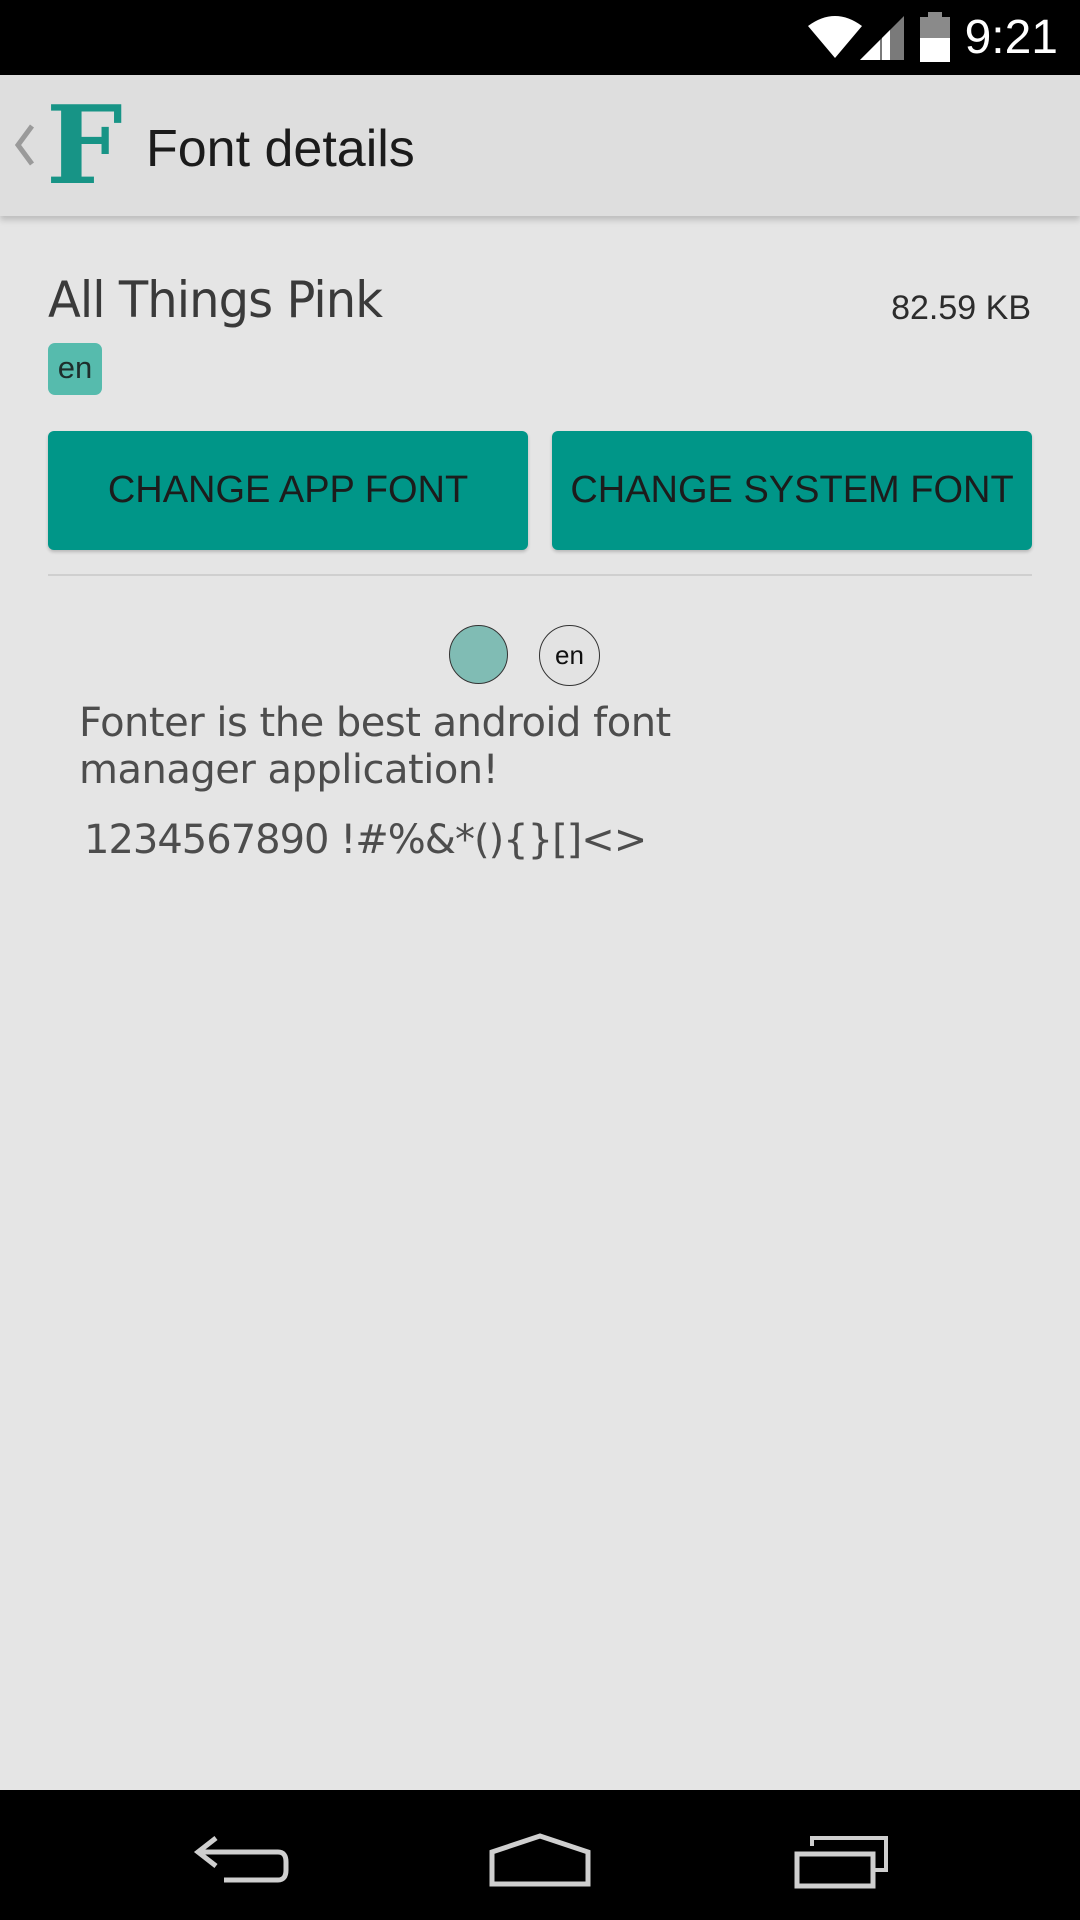 This screenshot has height=1920, width=1080. Describe the element at coordinates (961, 308) in the screenshot. I see `font-file-size: 82.59 KB` at that location.